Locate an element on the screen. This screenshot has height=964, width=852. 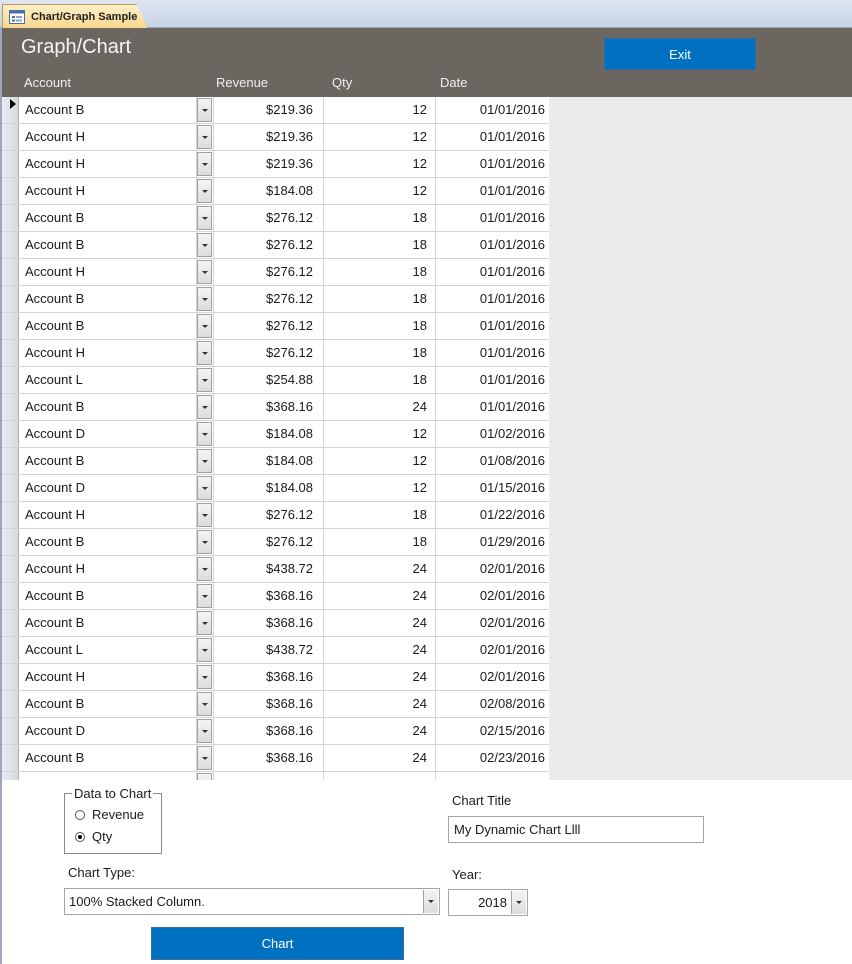
chart-type-select: 100% Stacked Column. is located at coordinates (252, 901).